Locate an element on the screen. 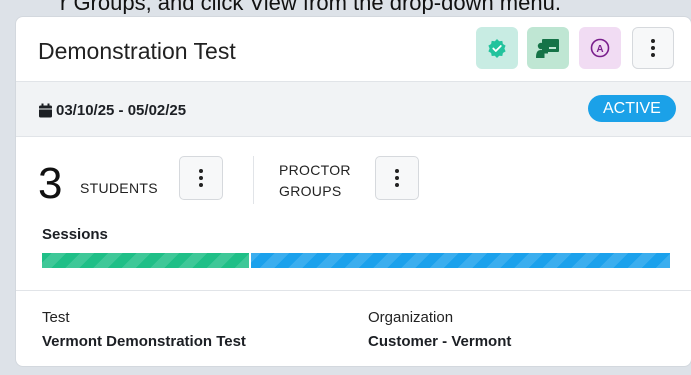 This screenshot has height=375, width=691. test-value: Vermont Demonstration Test is located at coordinates (144, 341).